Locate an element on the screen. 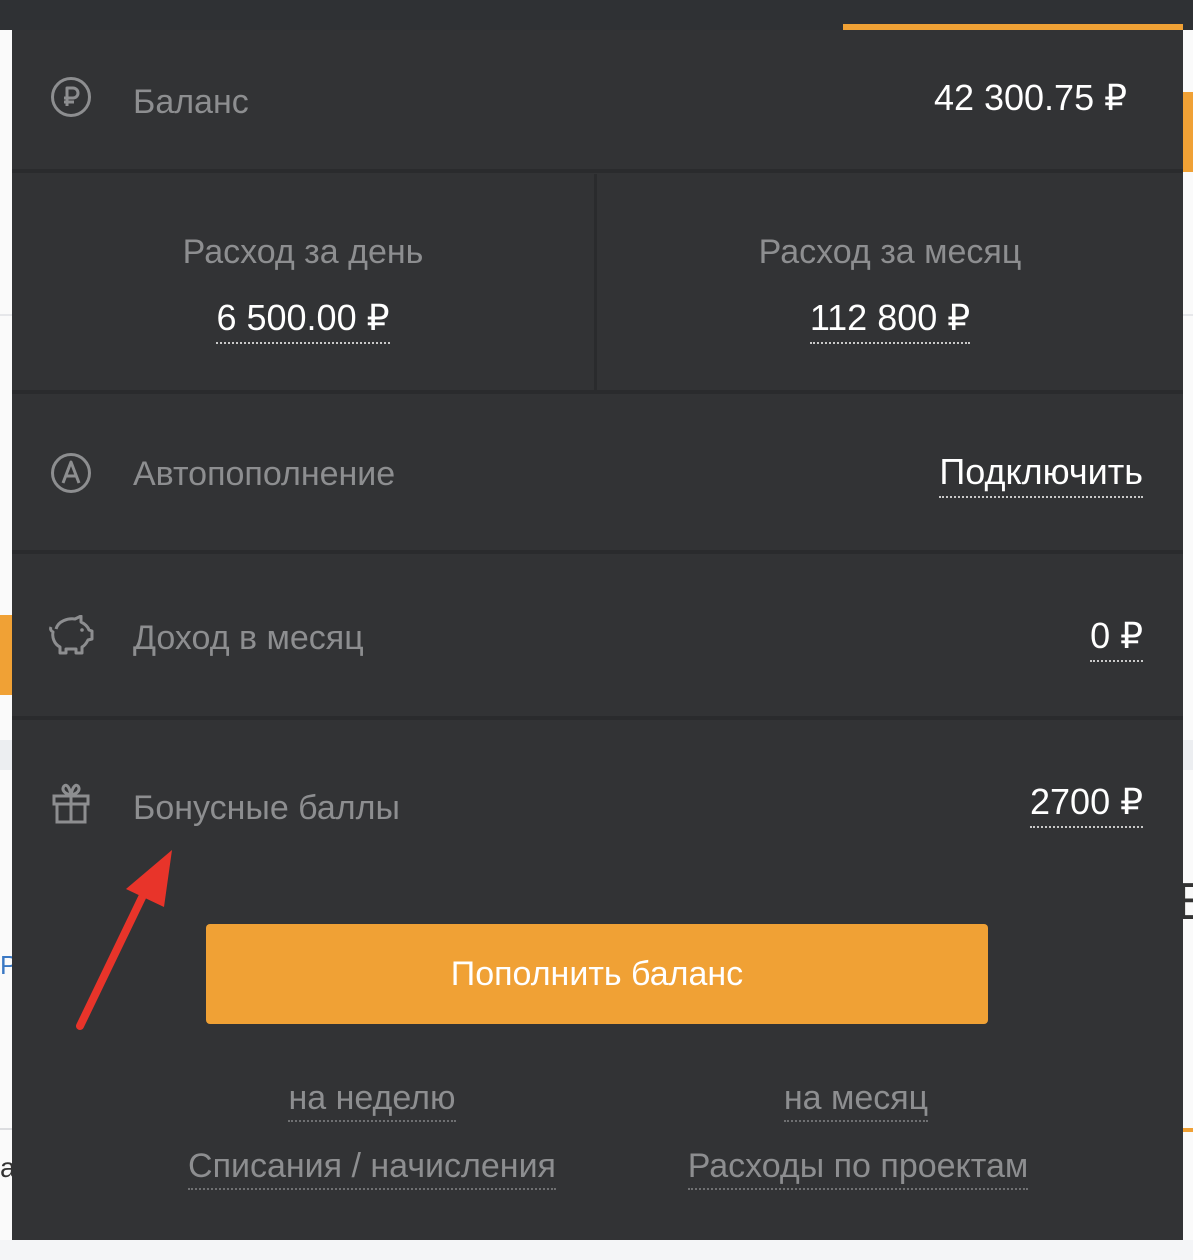  transactions-link: Списания / начисления is located at coordinates (372, 1168).